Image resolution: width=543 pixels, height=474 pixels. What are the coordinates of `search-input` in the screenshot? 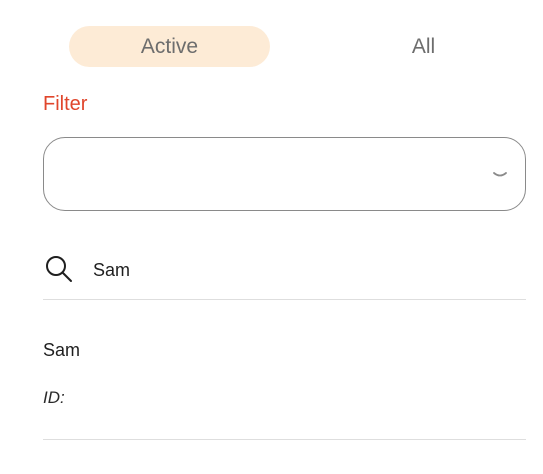 It's located at (303, 270).